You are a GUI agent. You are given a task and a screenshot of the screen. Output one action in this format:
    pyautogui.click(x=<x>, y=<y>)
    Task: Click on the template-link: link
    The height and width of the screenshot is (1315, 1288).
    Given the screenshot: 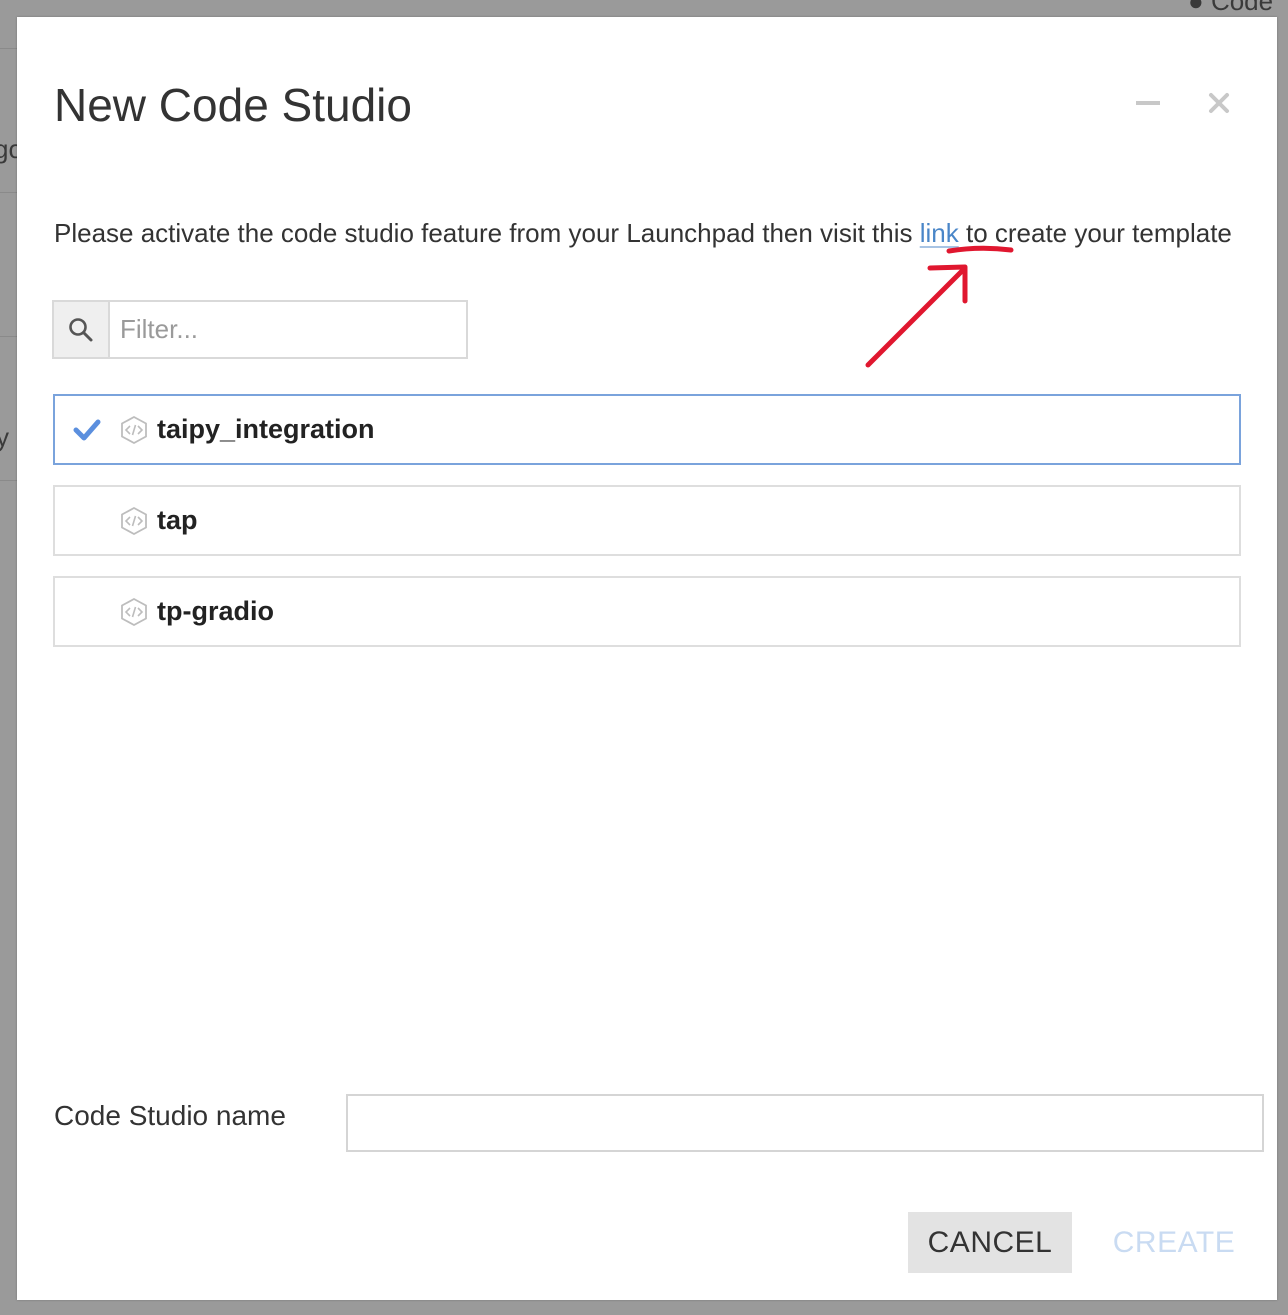 What is the action you would take?
    pyautogui.click(x=939, y=233)
    